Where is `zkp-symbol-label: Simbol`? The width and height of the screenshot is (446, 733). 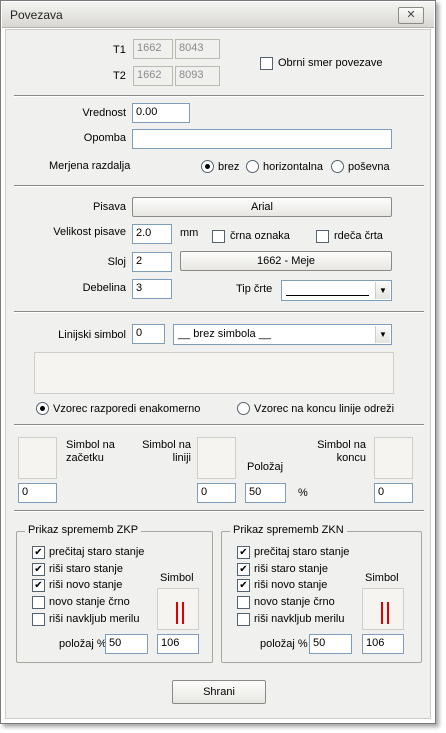 zkp-symbol-label: Simbol is located at coordinates (177, 578).